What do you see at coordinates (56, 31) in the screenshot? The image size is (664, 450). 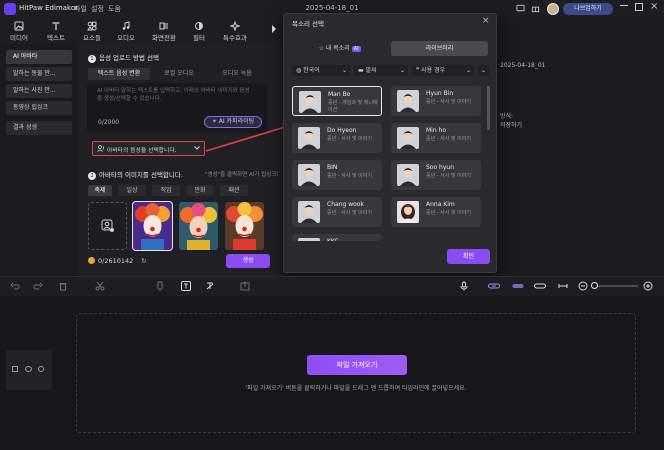 I see `tool-text: 텍스트` at bounding box center [56, 31].